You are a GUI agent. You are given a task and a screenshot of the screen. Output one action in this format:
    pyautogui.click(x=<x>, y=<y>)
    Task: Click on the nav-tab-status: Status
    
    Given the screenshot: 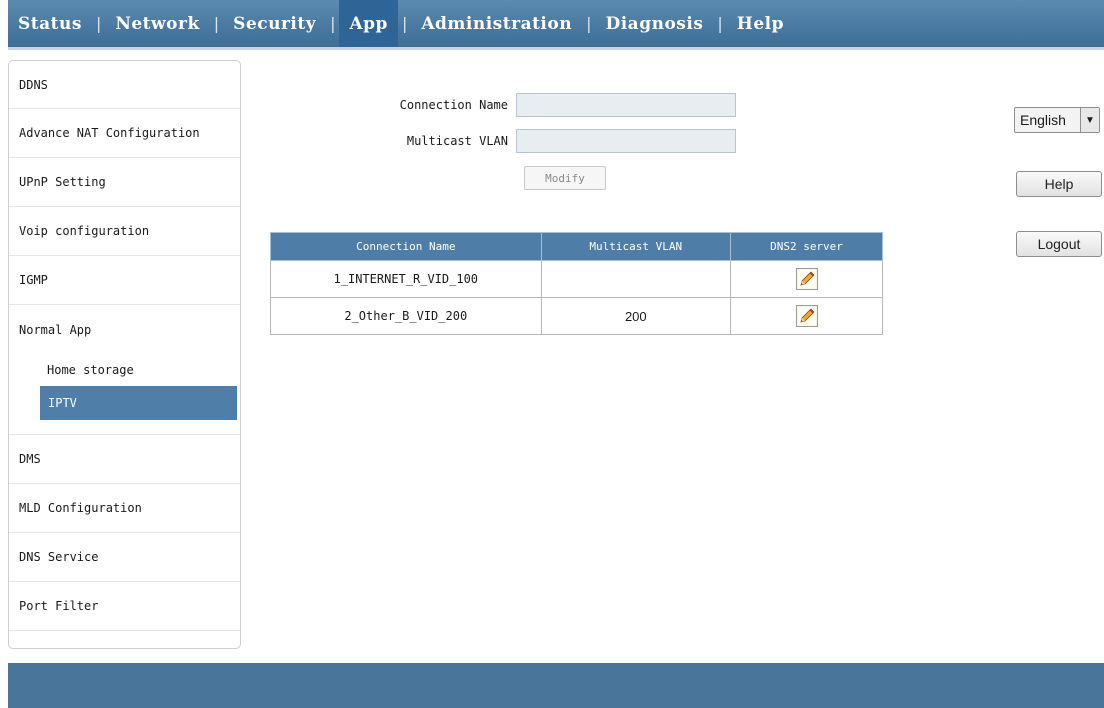 What is the action you would take?
    pyautogui.click(x=50, y=23)
    